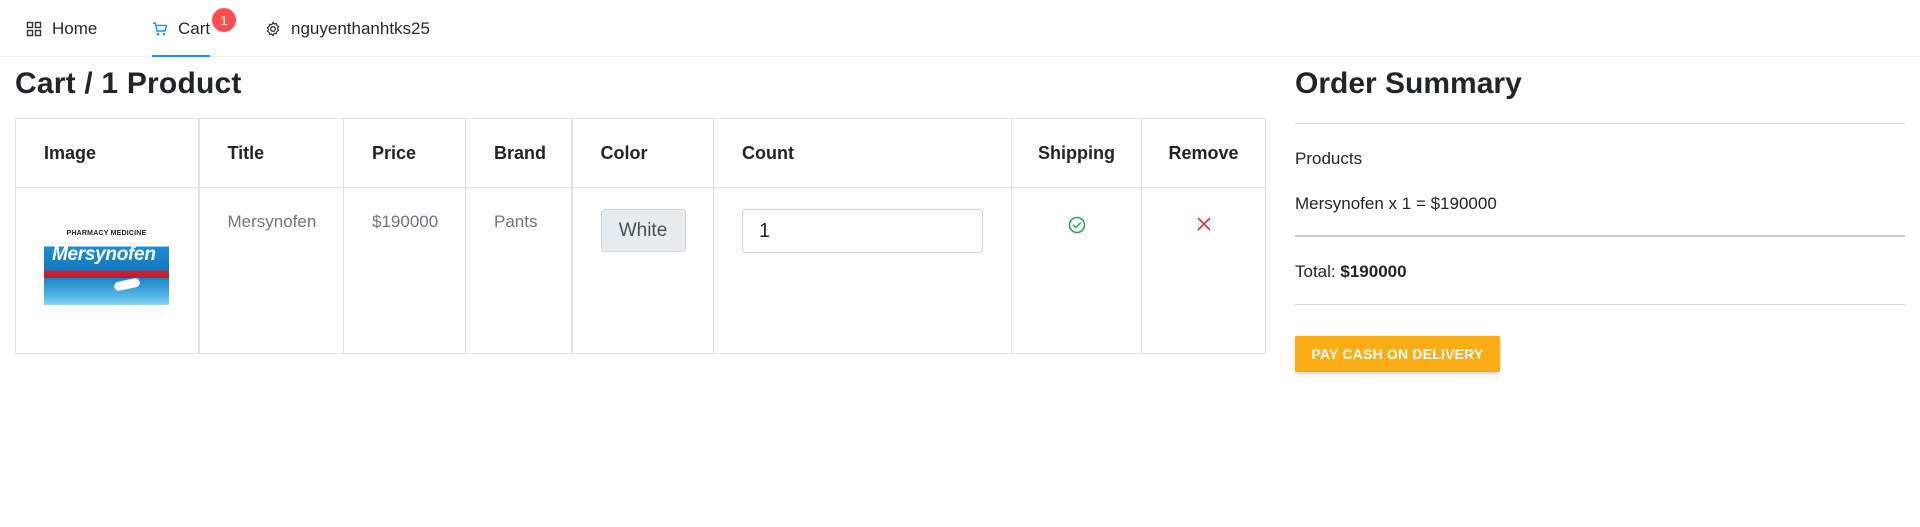 The height and width of the screenshot is (527, 1920). I want to click on column-header-image: Image, so click(107, 153).